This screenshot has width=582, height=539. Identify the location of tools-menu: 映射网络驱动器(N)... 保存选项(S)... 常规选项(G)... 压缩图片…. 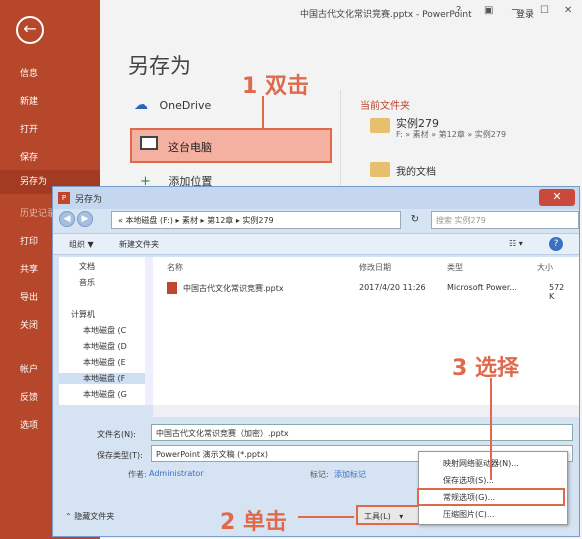
(492, 488).